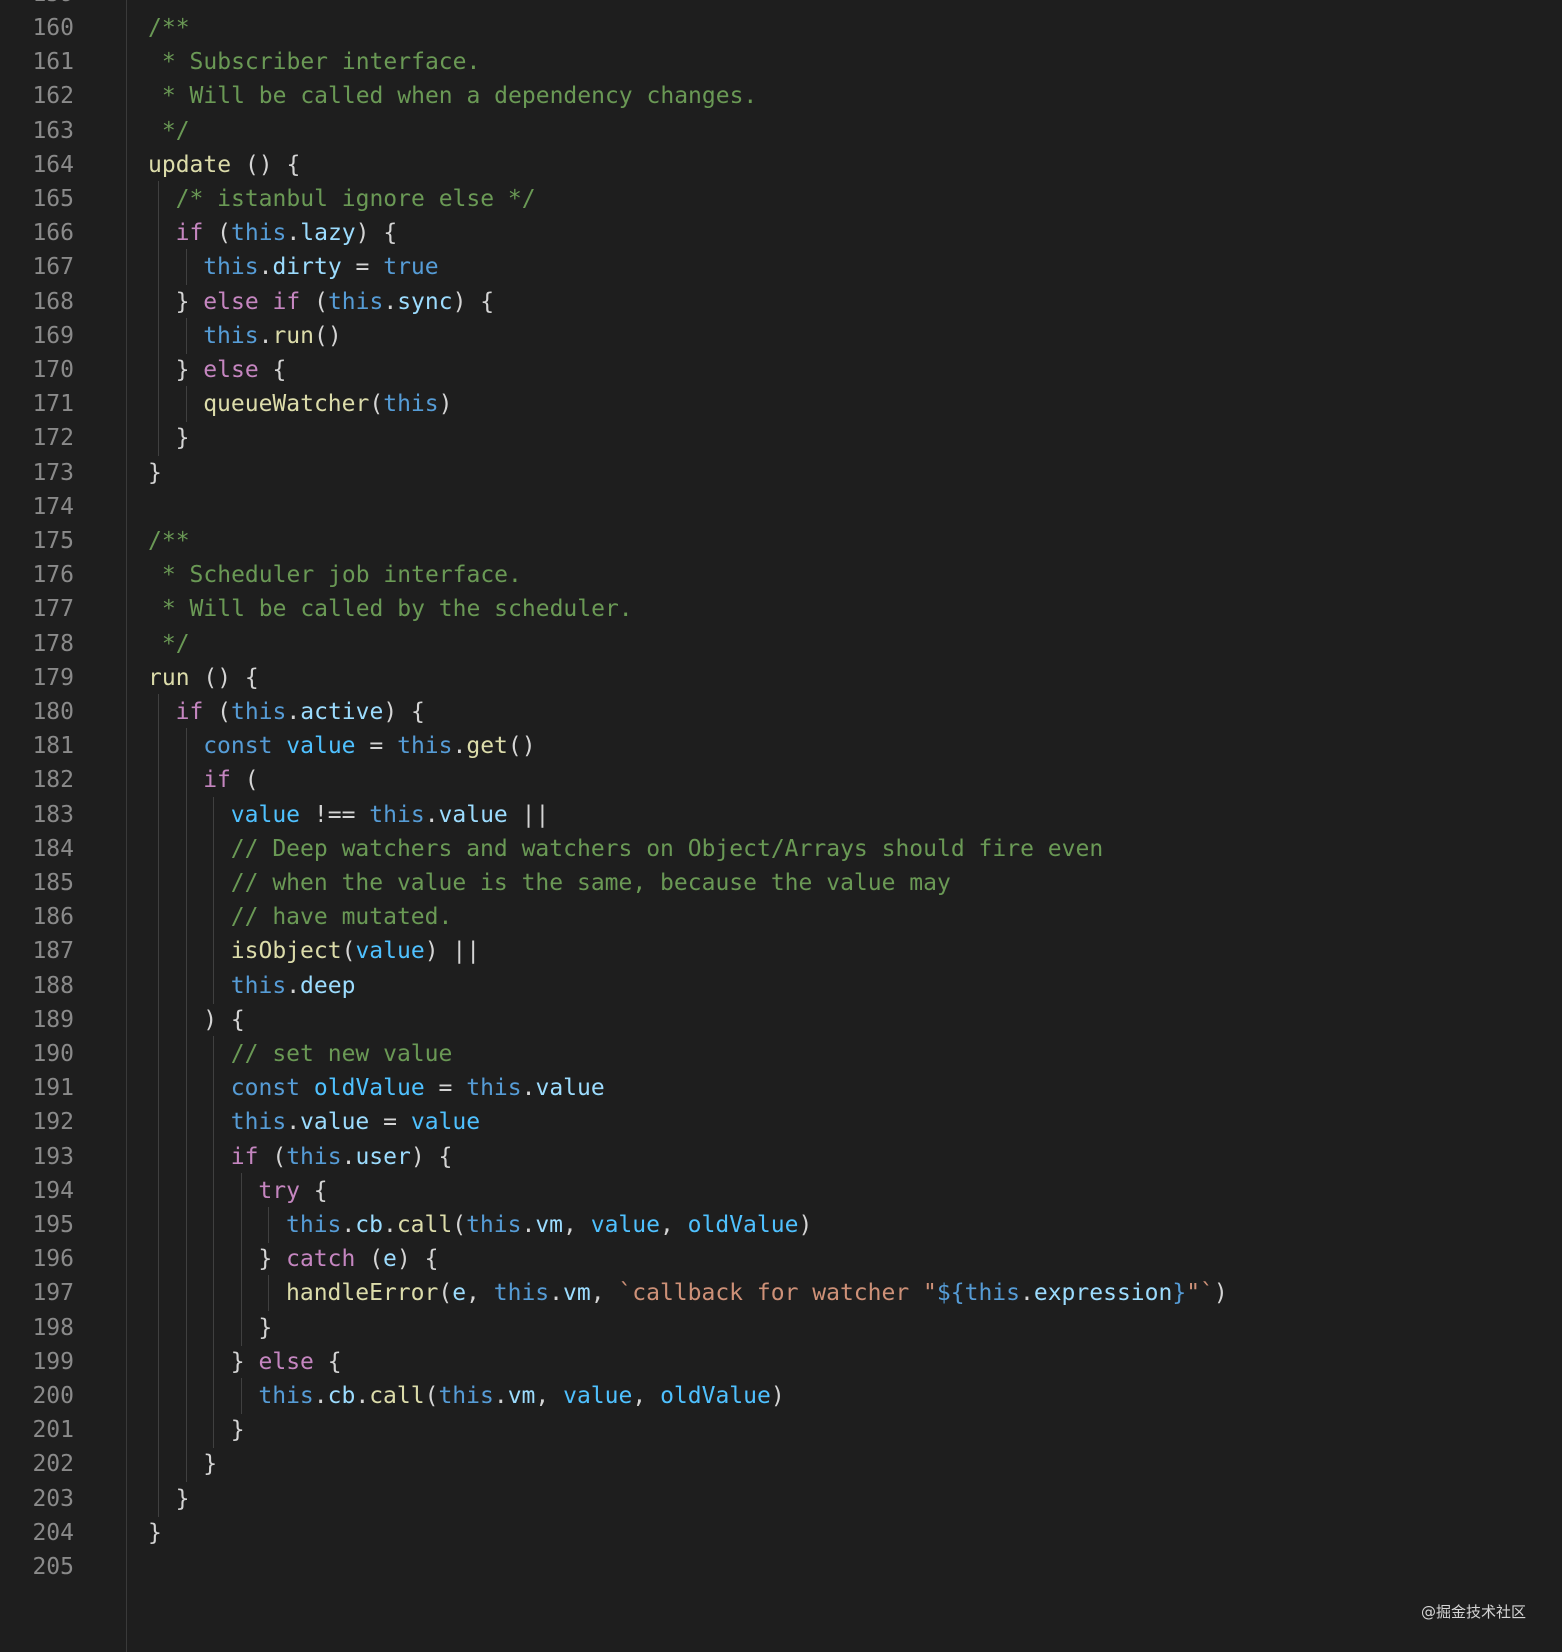 This screenshot has height=1652, width=1562. I want to click on code-line: 161 * Subscriber interface., so click(781, 62).